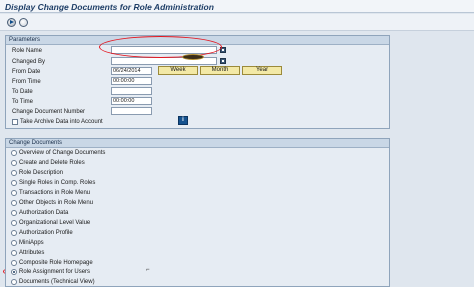 Image resolution: width=474 pixels, height=287 pixels. Describe the element at coordinates (193, 57) in the screenshot. I see `redacted-user-annotation` at that location.